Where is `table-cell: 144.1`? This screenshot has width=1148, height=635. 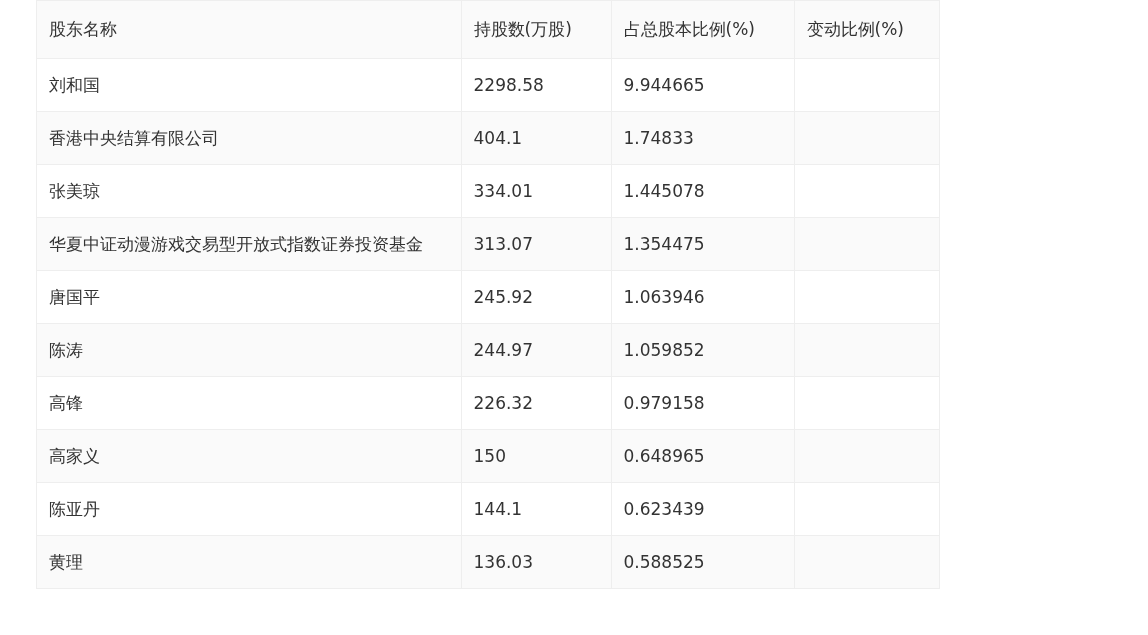 table-cell: 144.1 is located at coordinates (536, 509).